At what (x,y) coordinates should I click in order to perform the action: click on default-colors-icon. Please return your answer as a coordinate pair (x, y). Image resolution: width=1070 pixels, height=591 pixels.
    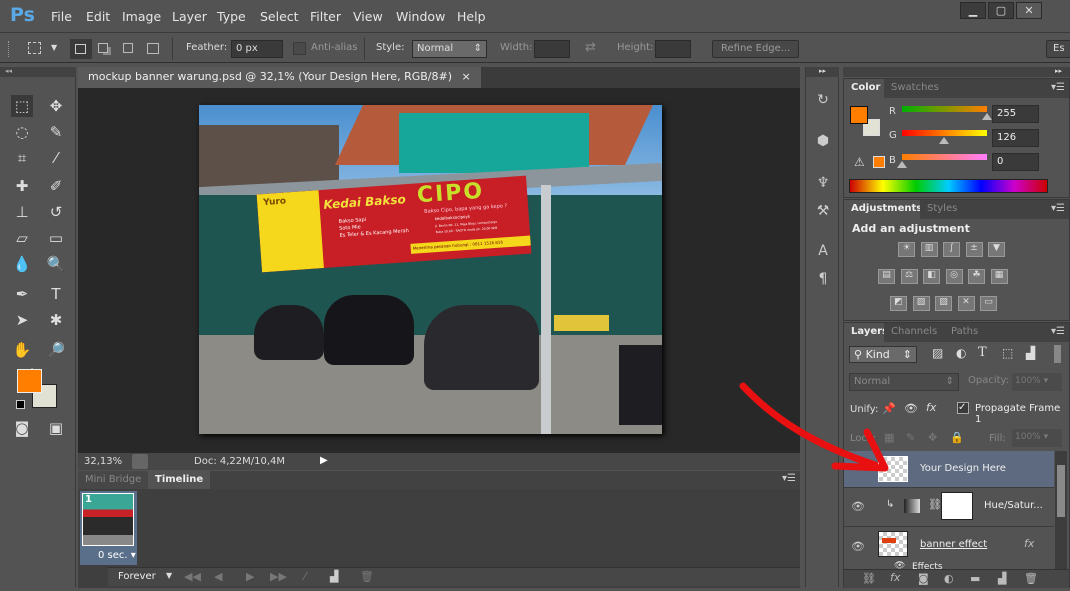
    Looking at the image, I should click on (20, 404).